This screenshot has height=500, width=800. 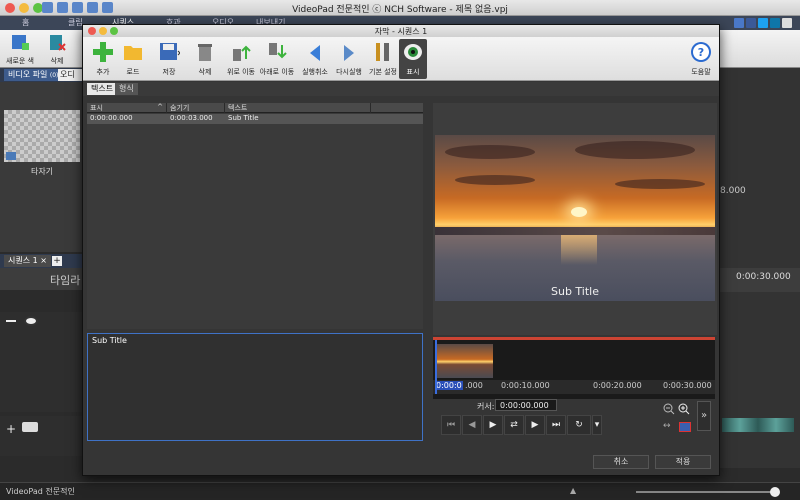 I want to click on zoom-out-icon, so click(x=669, y=409).